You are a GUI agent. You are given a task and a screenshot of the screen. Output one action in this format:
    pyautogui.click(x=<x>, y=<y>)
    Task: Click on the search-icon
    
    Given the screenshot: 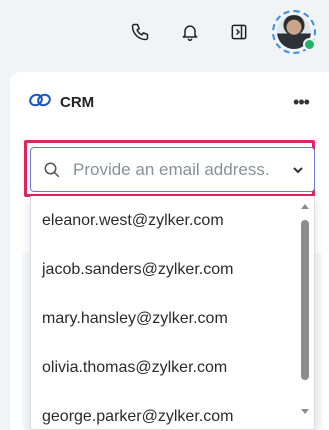 What is the action you would take?
    pyautogui.click(x=52, y=172)
    